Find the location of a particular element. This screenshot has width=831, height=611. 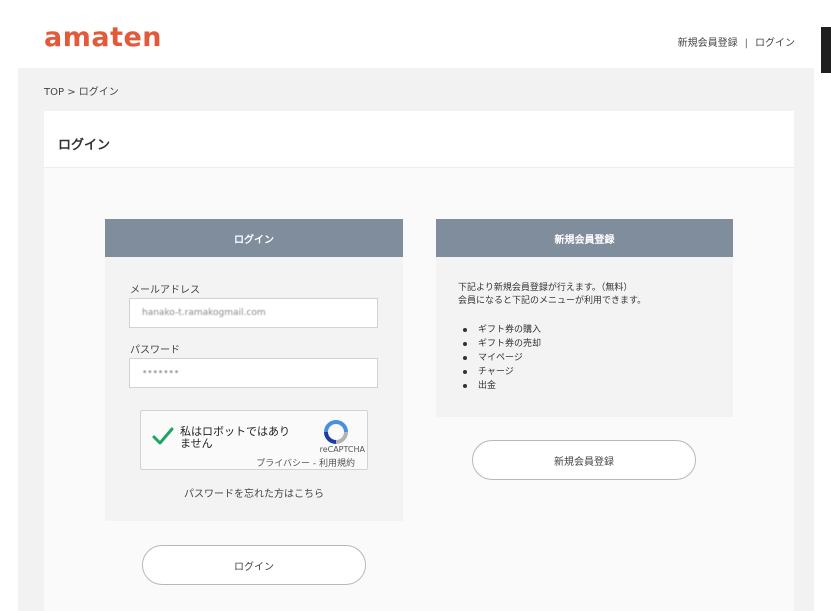

member-benefits-list: ギフト券の購入 ギフト券の売却 マイページ チャージ 出金 is located at coordinates (499, 358).